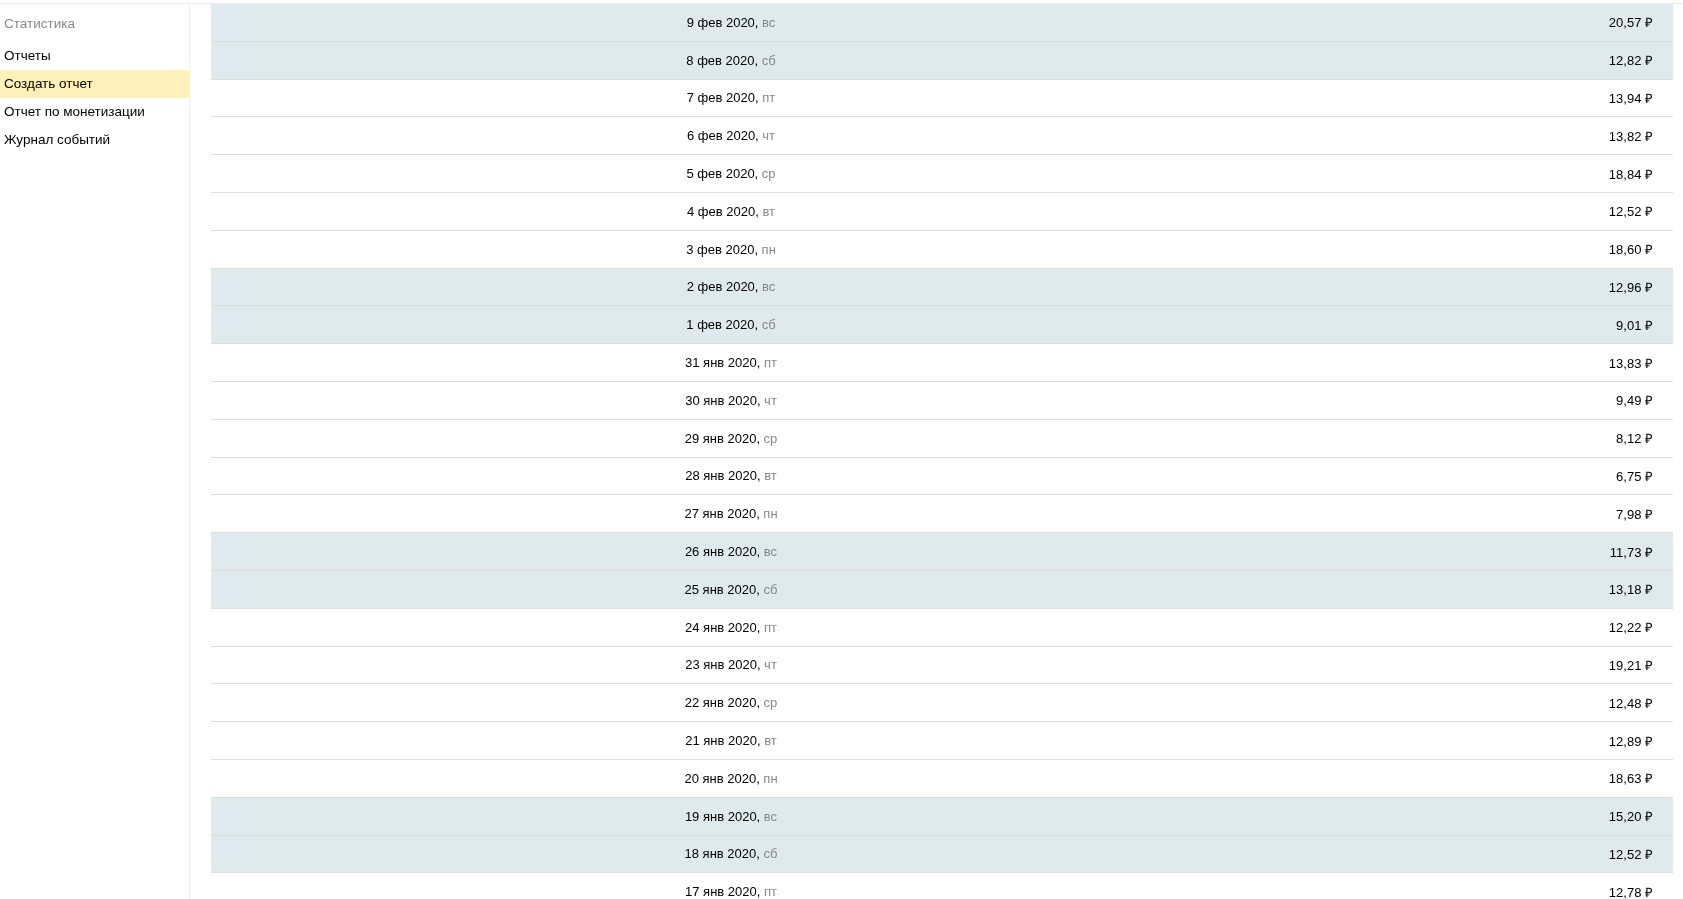 The width and height of the screenshot is (1683, 899). What do you see at coordinates (1635, 476) in the screenshot?
I see `amount-cell-text: 6,75 ₽` at bounding box center [1635, 476].